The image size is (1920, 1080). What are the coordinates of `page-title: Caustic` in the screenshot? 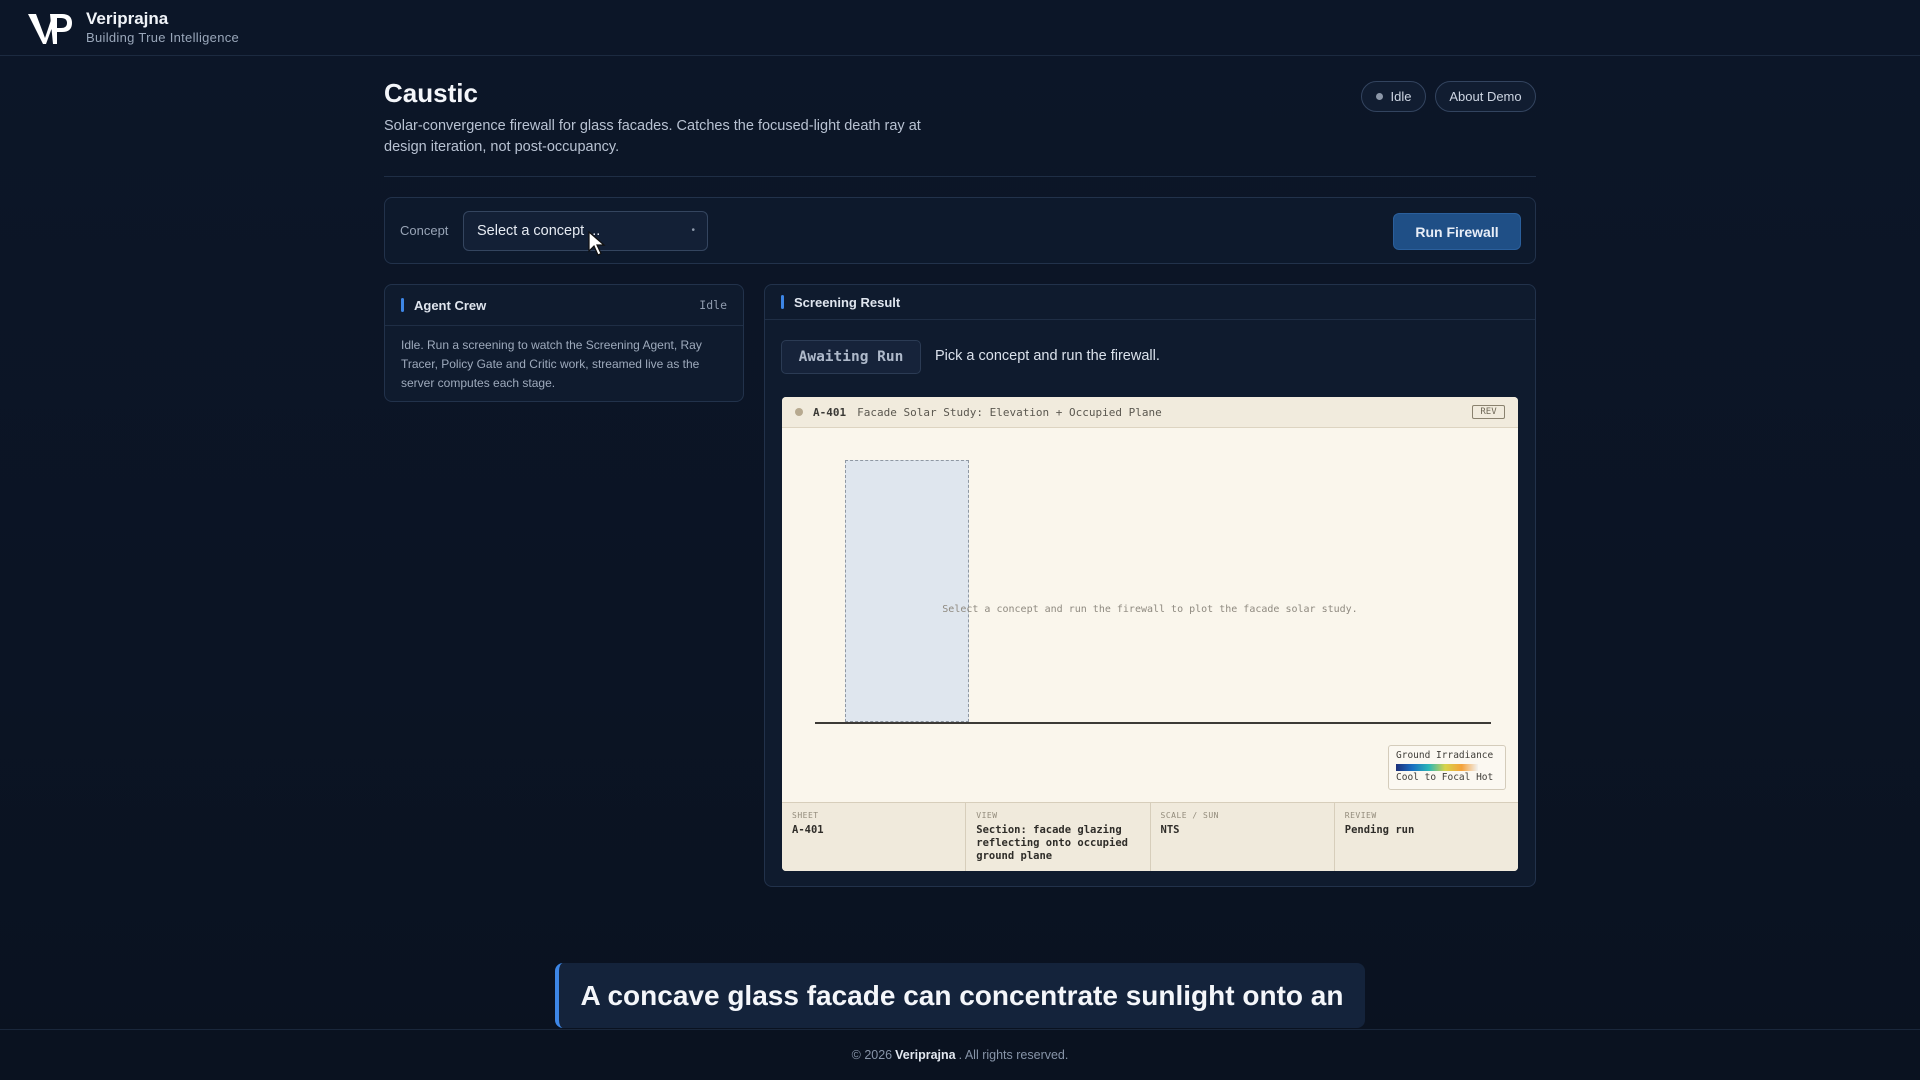 It's located at (431, 93).